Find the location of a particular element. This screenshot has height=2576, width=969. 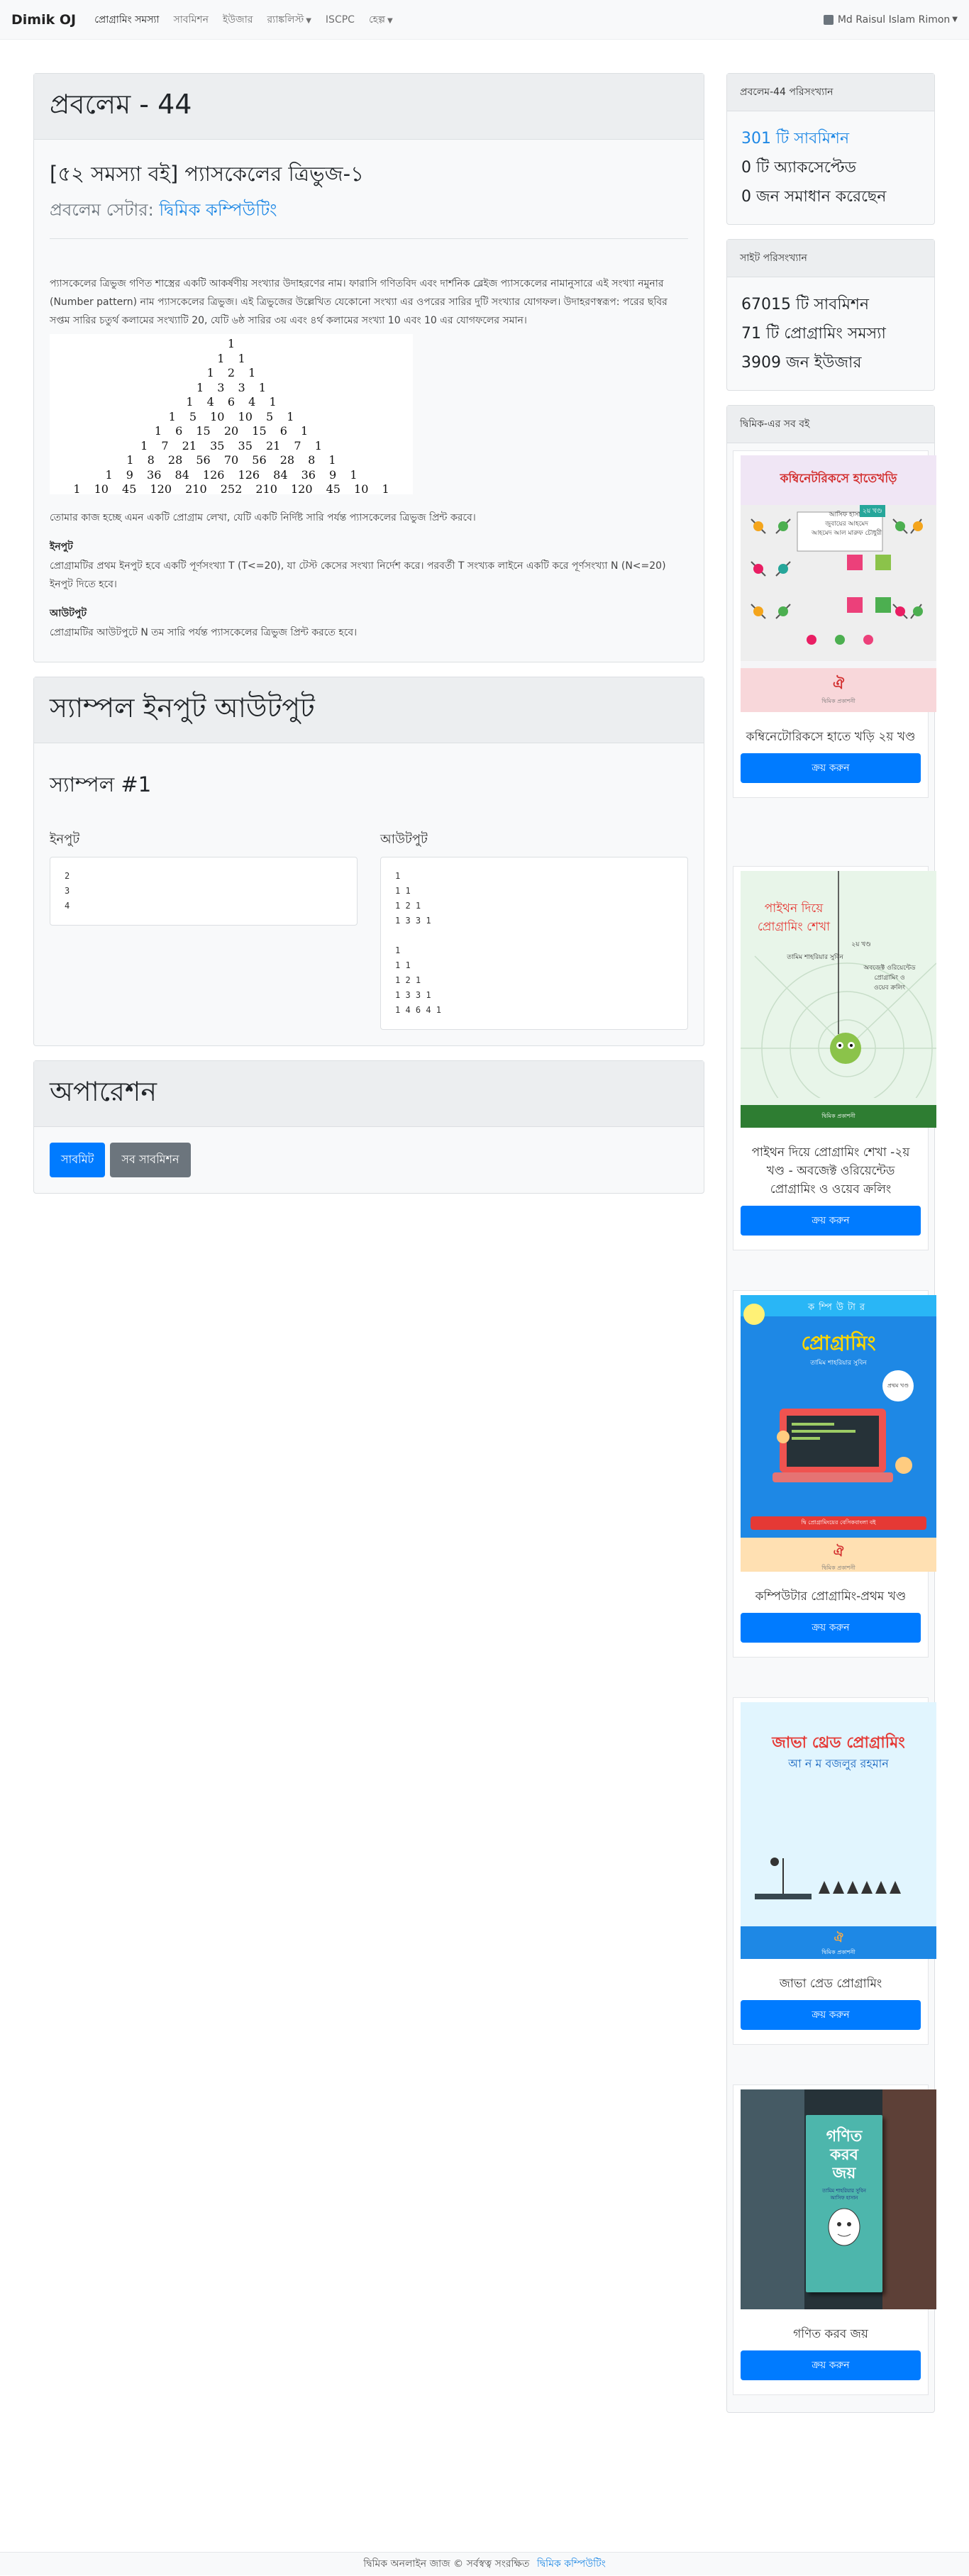

operation-body: সাবমিট সব সাবমিশন is located at coordinates (369, 1160).